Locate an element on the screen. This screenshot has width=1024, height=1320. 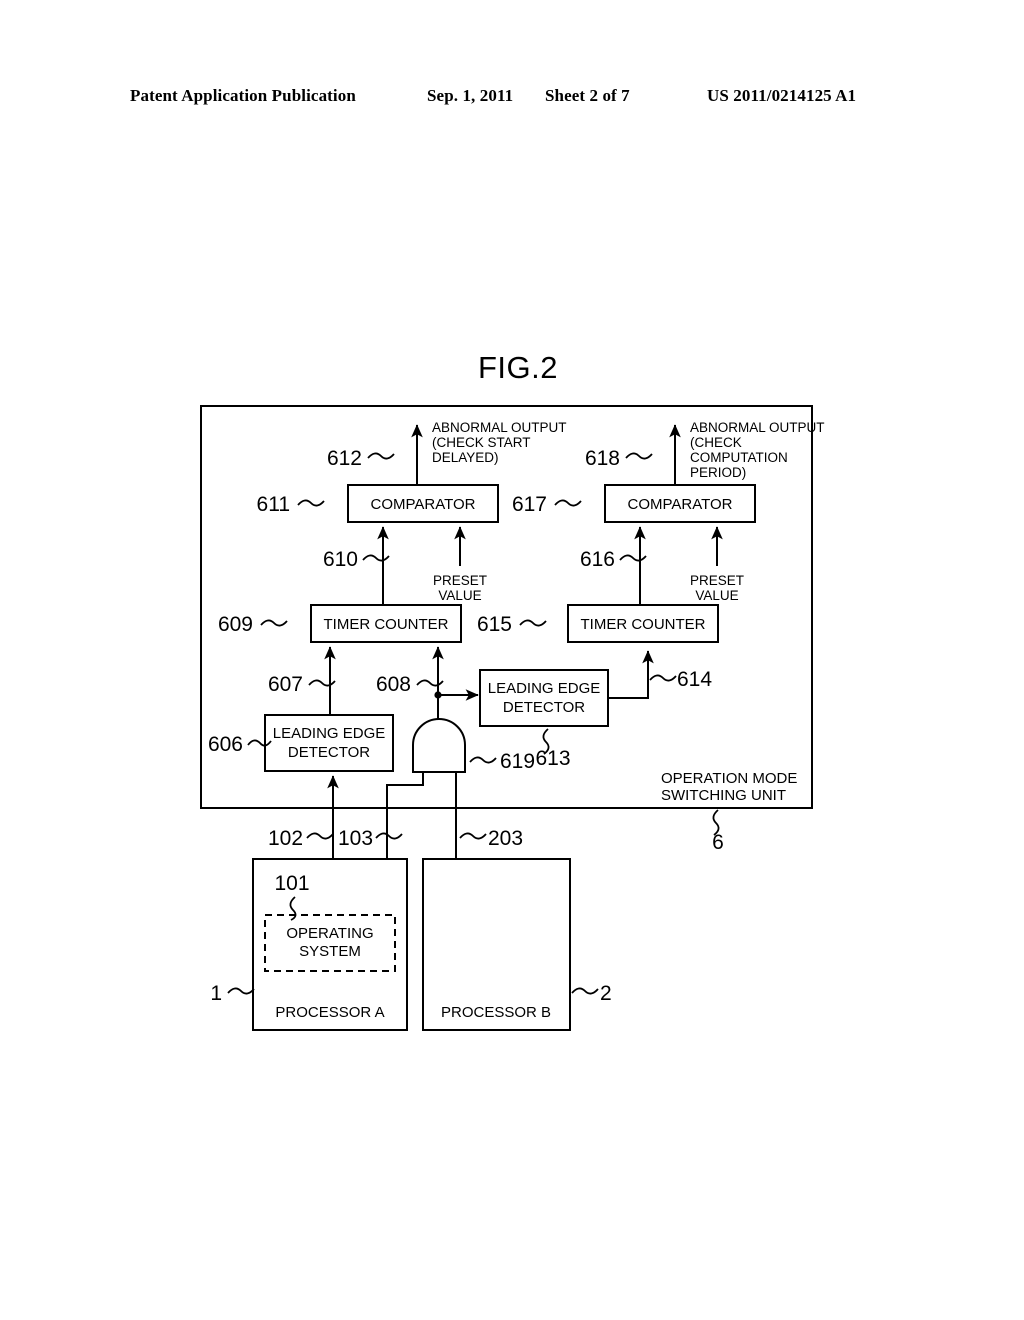
preset-right-line2: VALUE is located at coordinates (716, 595).